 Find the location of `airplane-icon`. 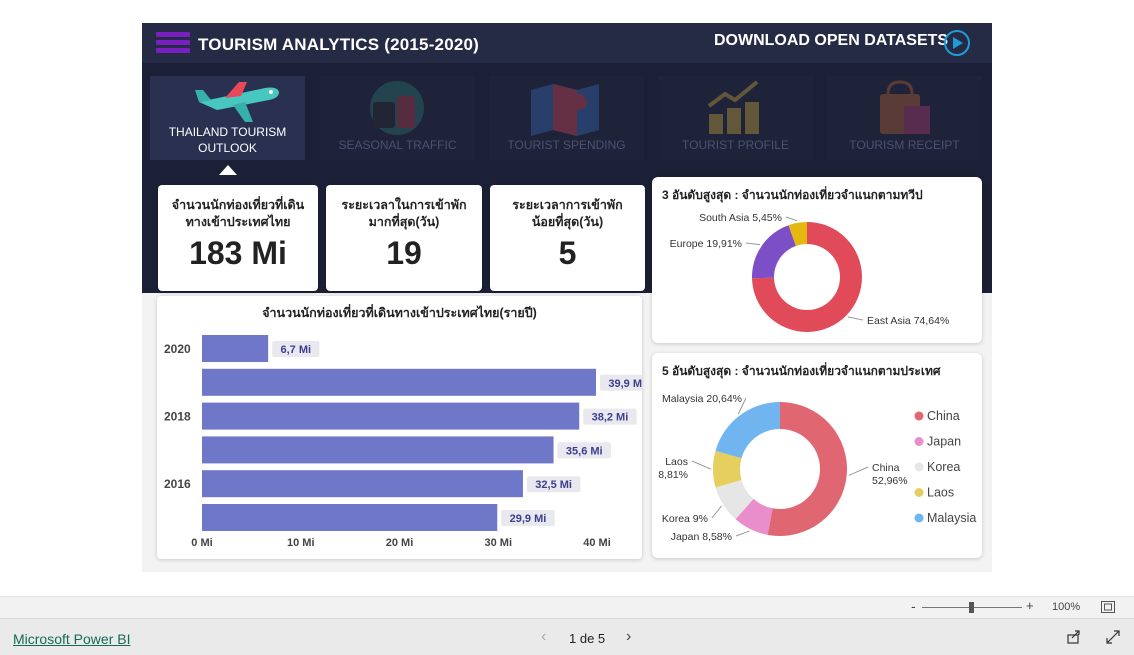

airplane-icon is located at coordinates (237, 102).